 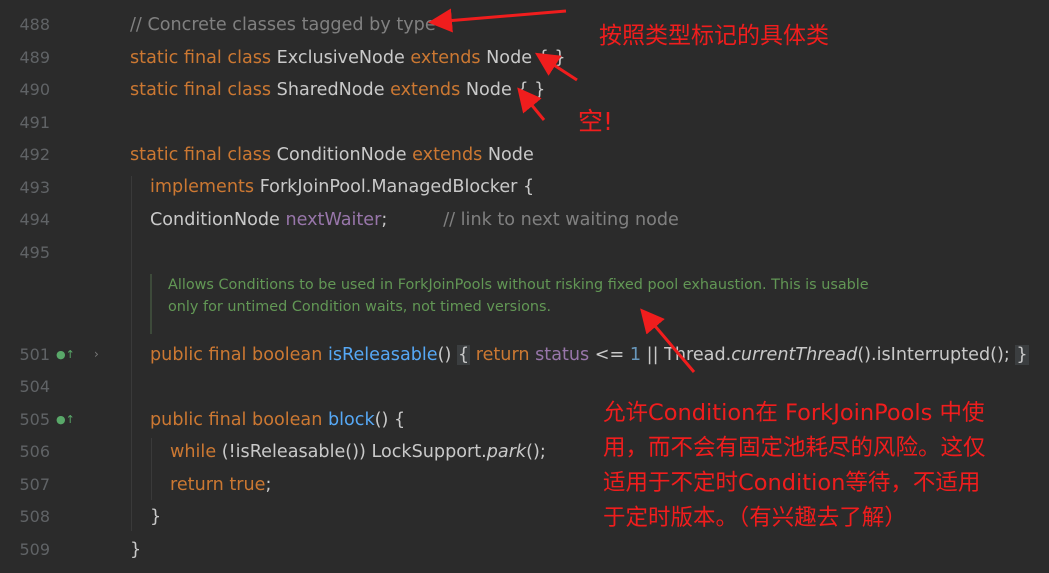 I want to click on annotation-explain-line: 用，而不会有固定池耗尽的风险。这仅, so click(x=794, y=448).